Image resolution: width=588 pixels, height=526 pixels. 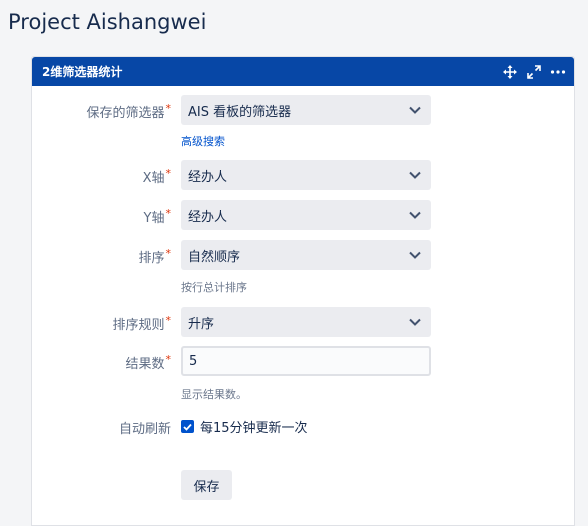 What do you see at coordinates (107, 22) in the screenshot?
I see `page-title: Project Aishangwei` at bounding box center [107, 22].